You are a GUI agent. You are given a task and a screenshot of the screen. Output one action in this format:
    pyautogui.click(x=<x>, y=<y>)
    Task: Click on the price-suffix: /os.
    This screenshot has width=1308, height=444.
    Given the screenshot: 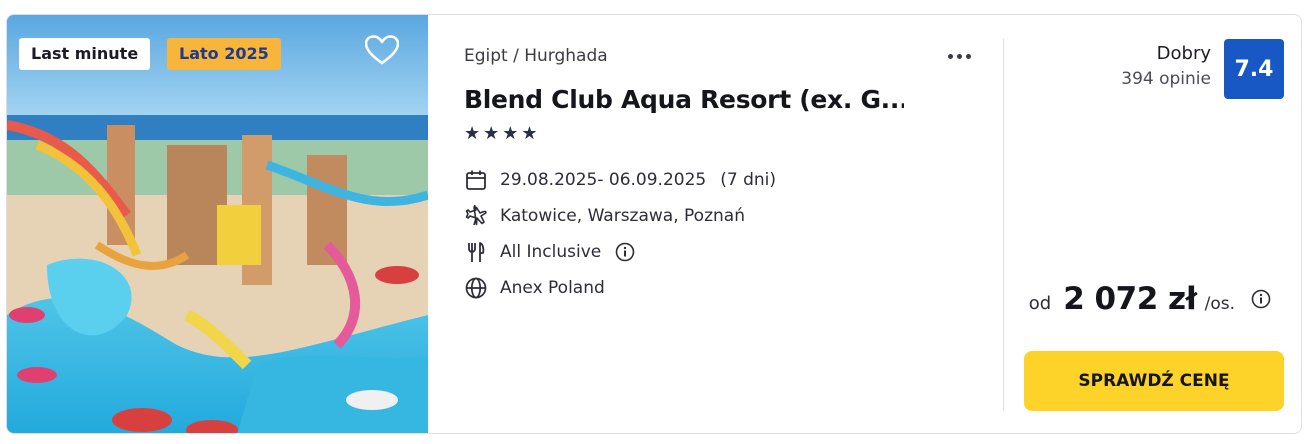 What is the action you would take?
    pyautogui.click(x=1219, y=304)
    